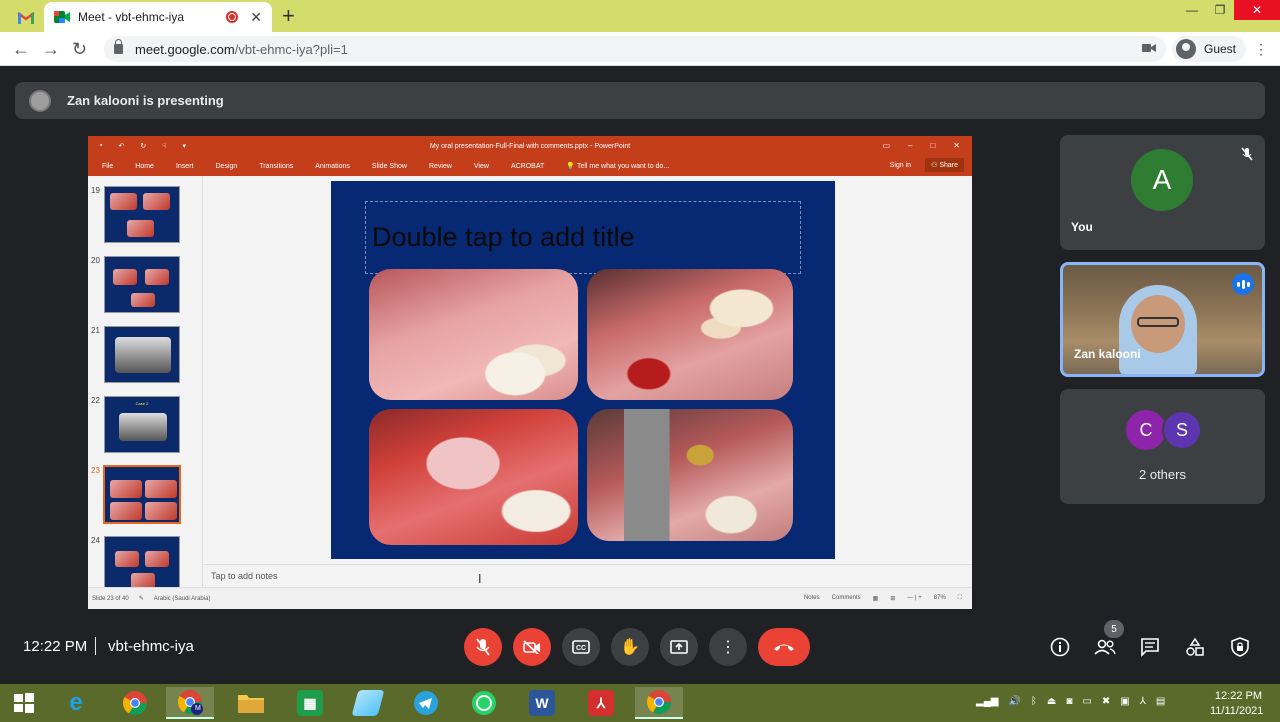 Image resolution: width=1280 pixels, height=722 pixels. I want to click on taskbar-telegram, so click(426, 703).